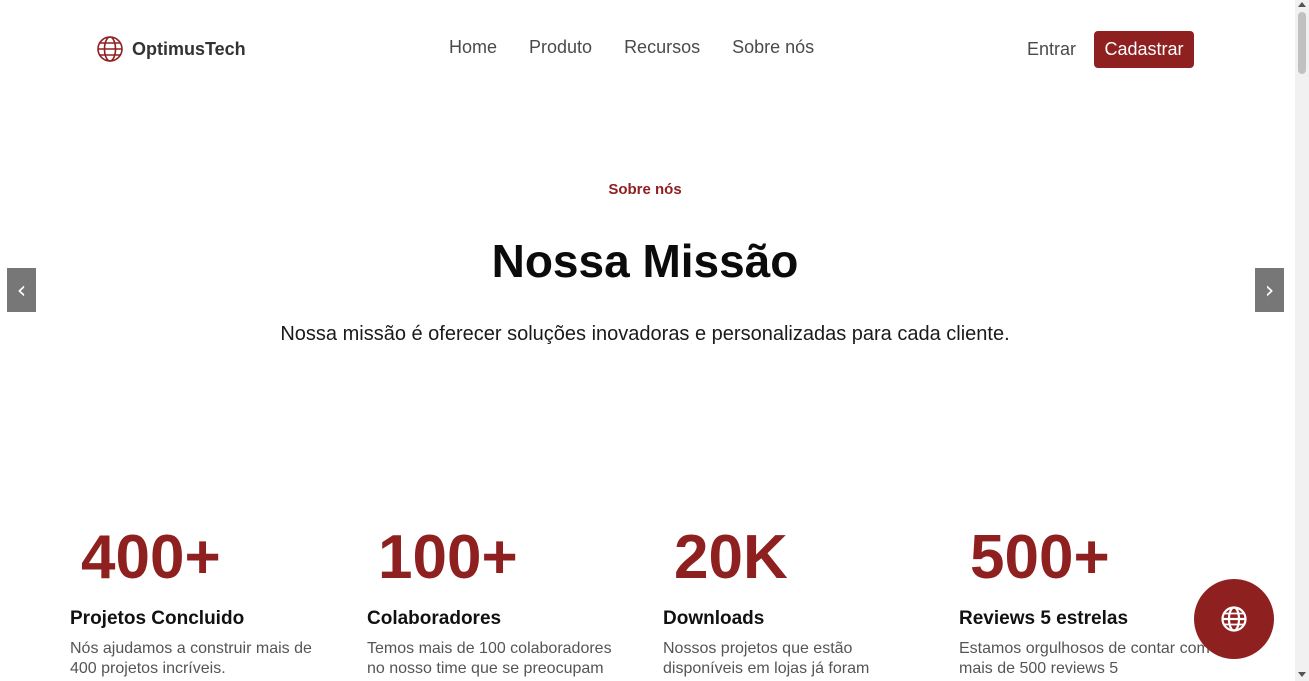 The image size is (1309, 681). What do you see at coordinates (434, 618) in the screenshot?
I see `stat-label: Colaboradores` at bounding box center [434, 618].